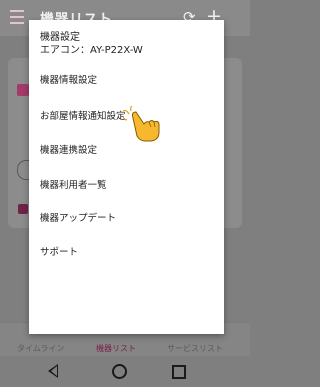  I want to click on menu-item-user-list: 機器利用者一覧, so click(73, 184).